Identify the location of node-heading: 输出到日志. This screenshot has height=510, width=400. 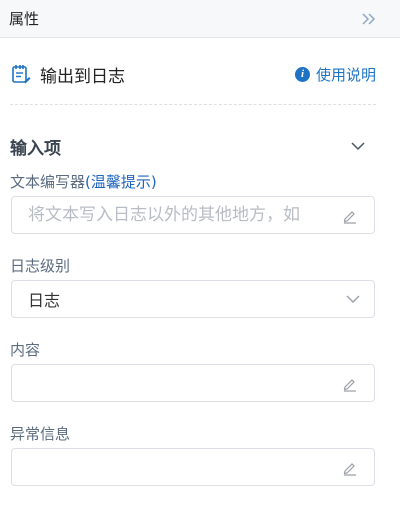
(67, 74).